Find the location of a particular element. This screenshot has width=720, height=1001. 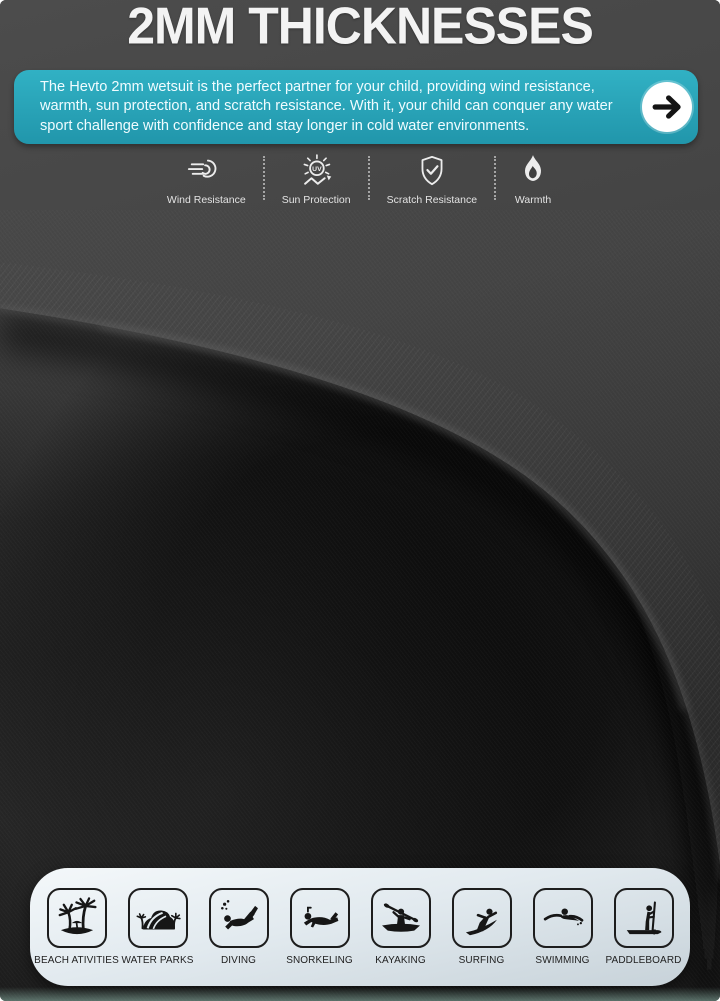

water-slide-icon is located at coordinates (157, 918).